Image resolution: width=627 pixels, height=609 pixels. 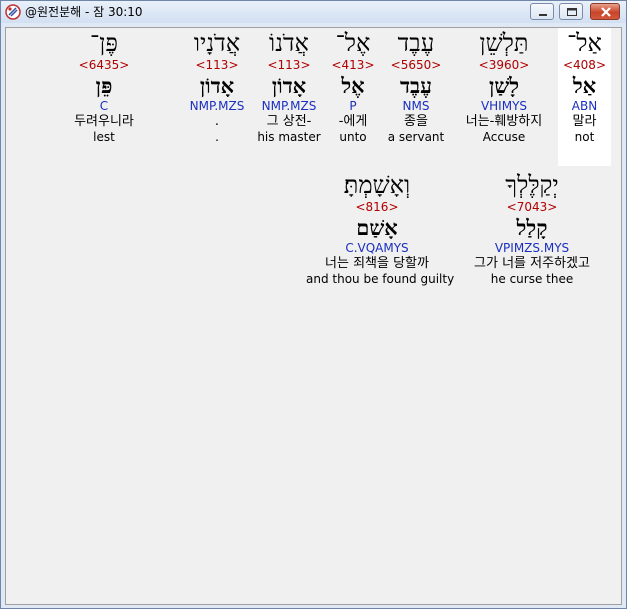 What do you see at coordinates (416, 43) in the screenshot?
I see `hebrew-word: עֶבֶד` at bounding box center [416, 43].